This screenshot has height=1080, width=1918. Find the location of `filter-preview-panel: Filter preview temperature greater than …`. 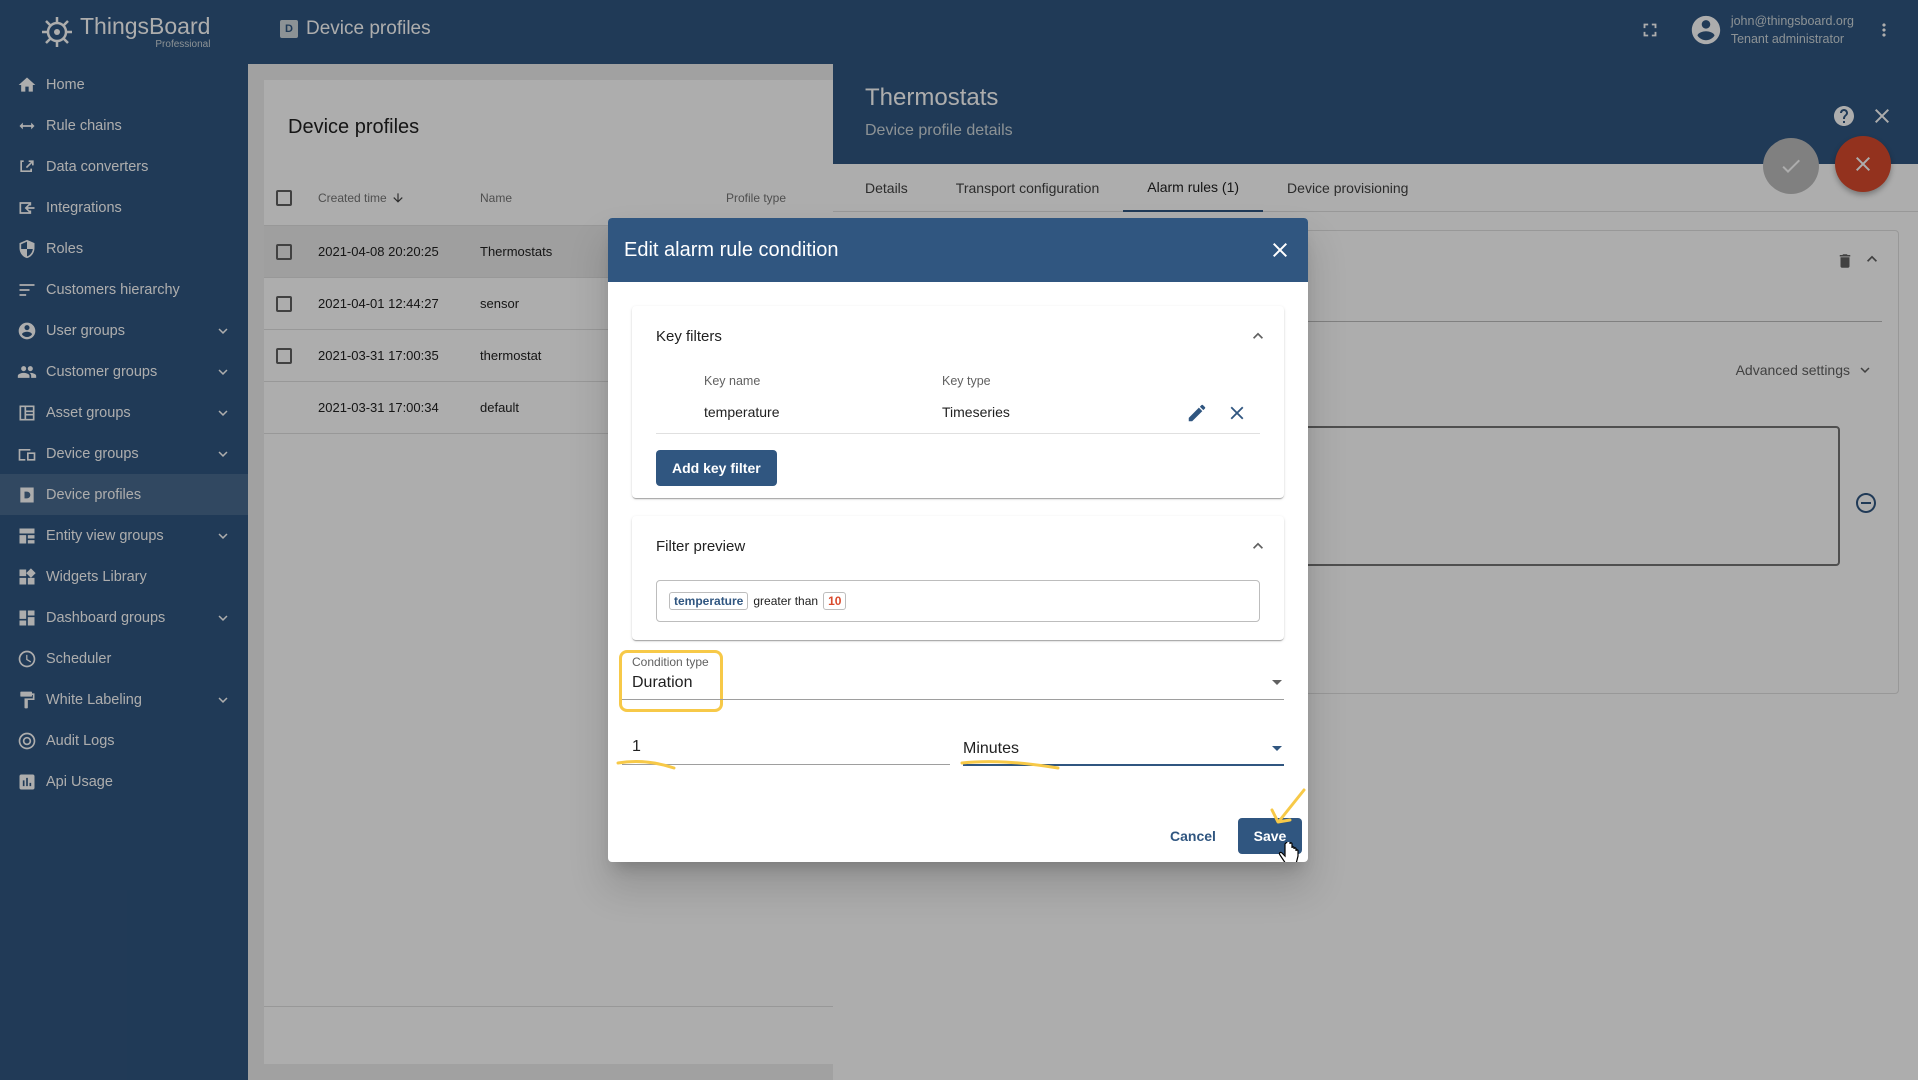

filter-preview-panel: Filter preview temperature greater than … is located at coordinates (958, 578).